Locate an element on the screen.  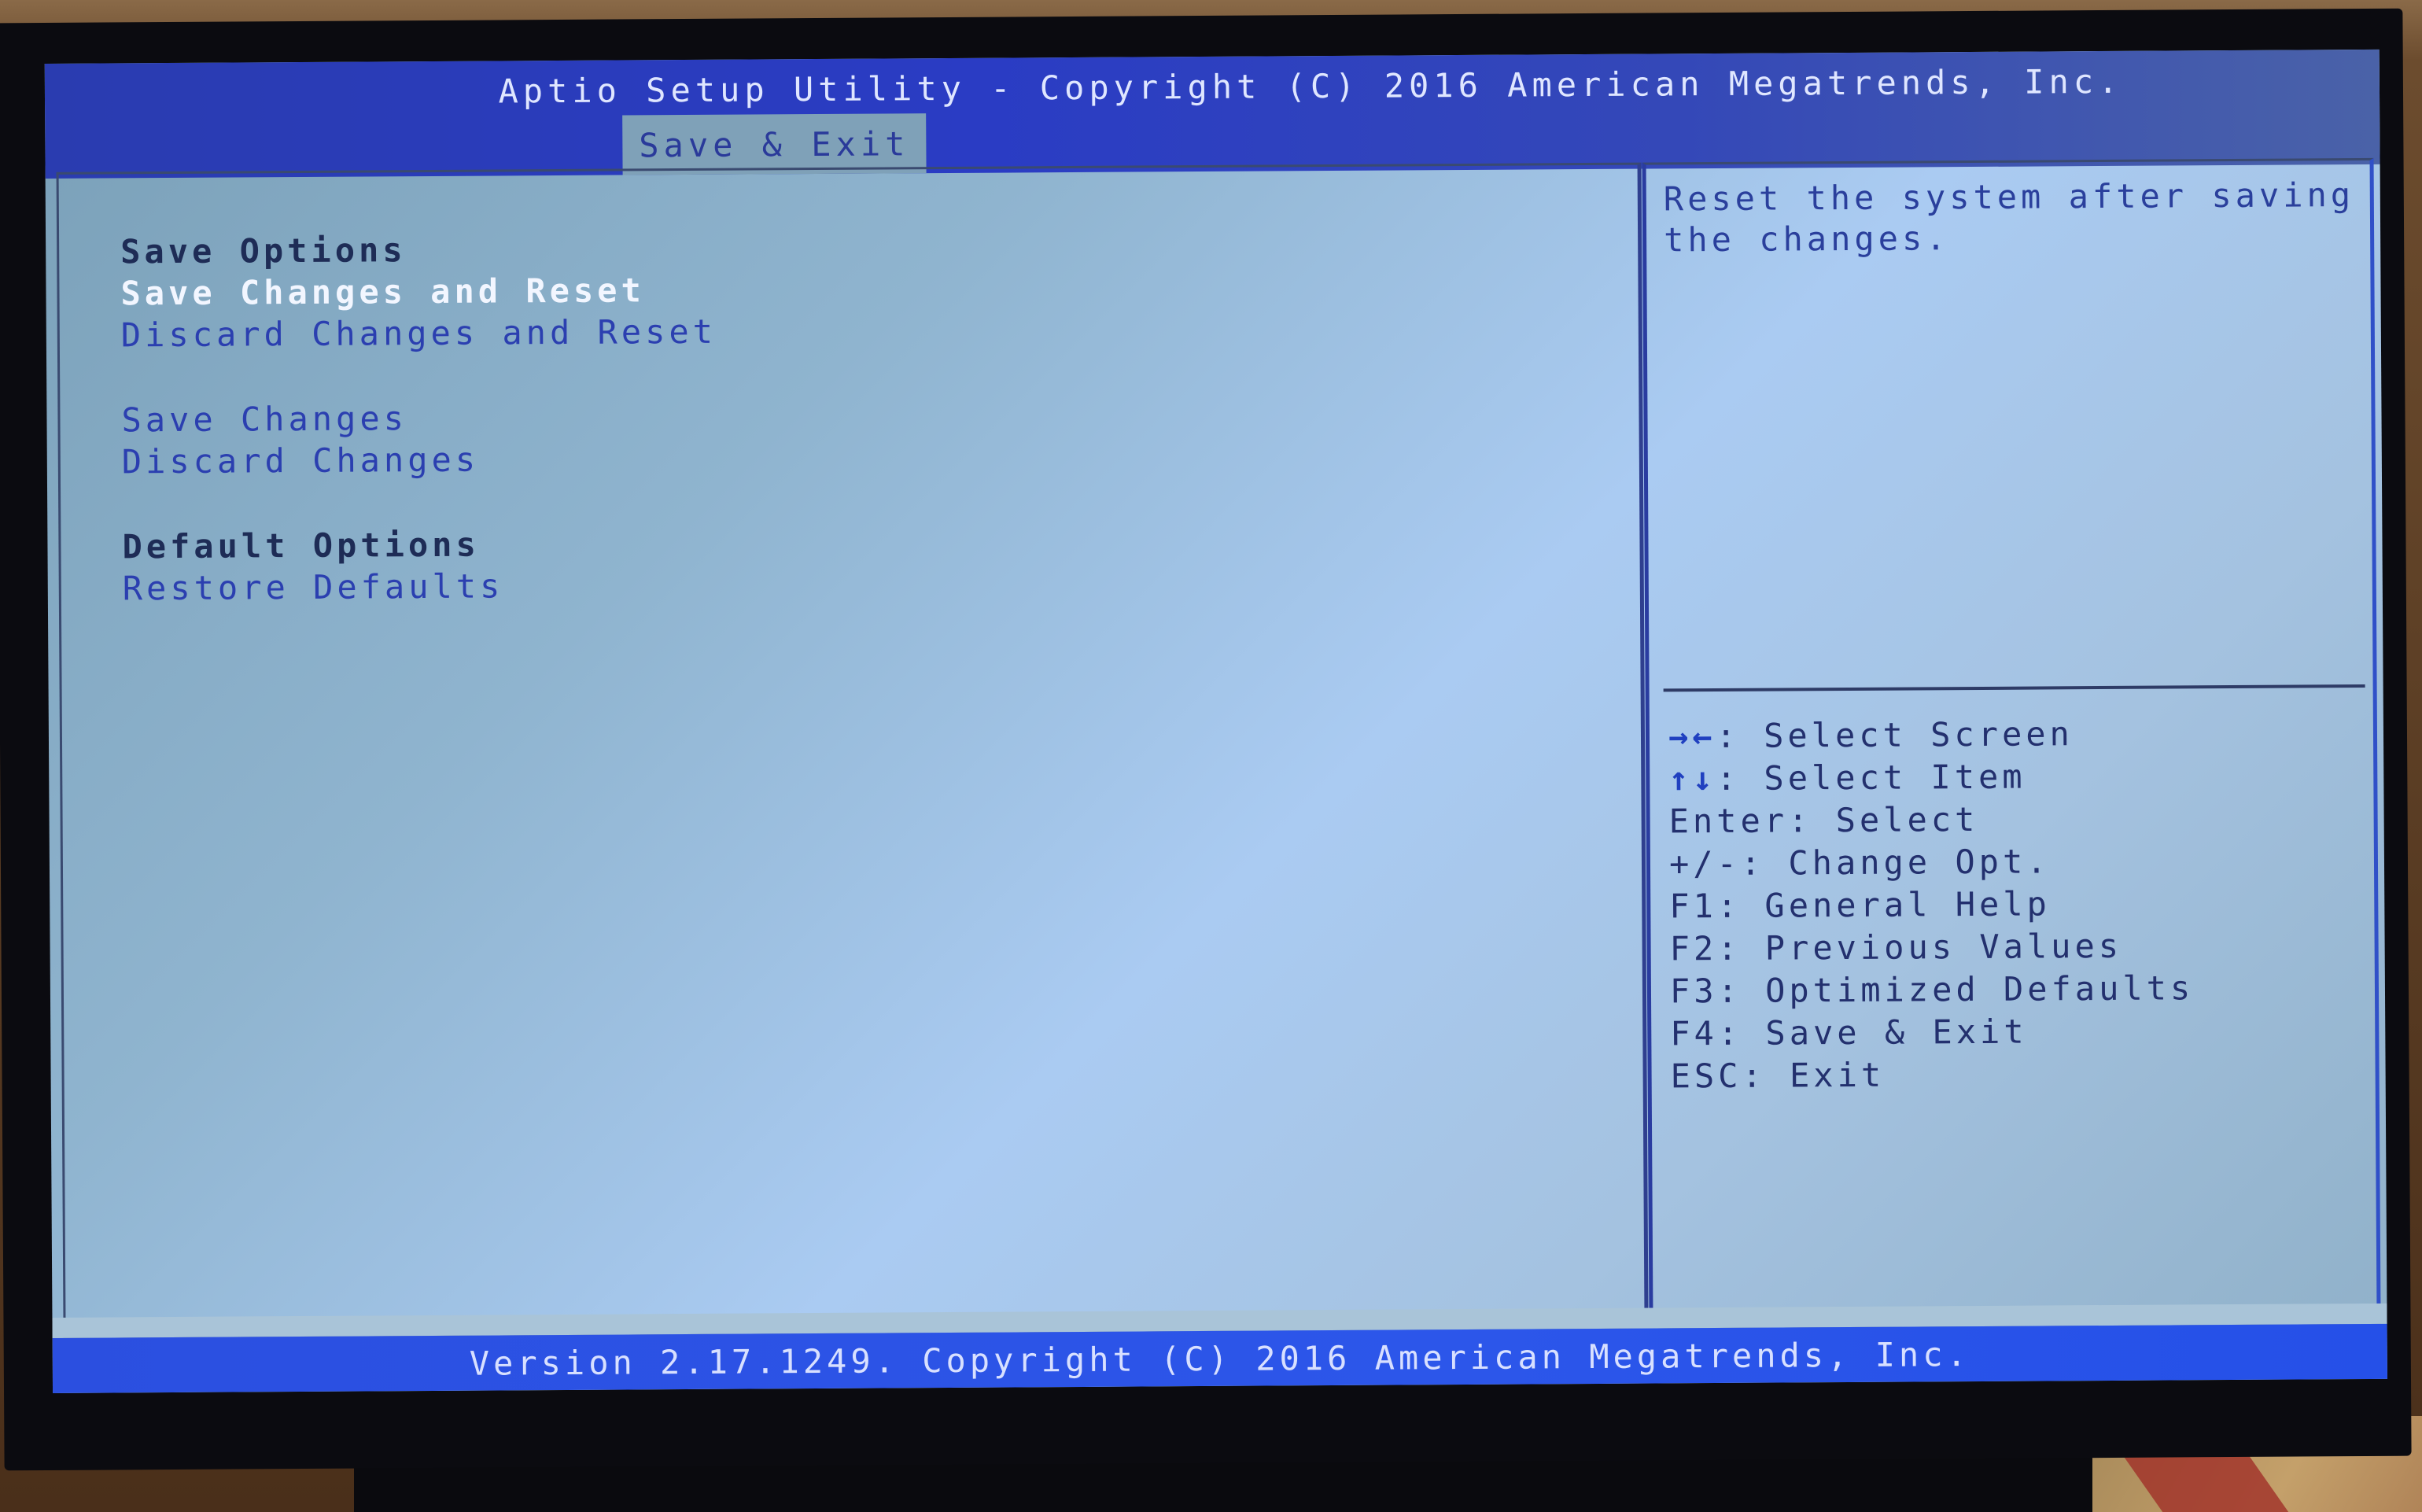
key-change-opt: +/-: Change Opt. is located at coordinates (1932, 862).